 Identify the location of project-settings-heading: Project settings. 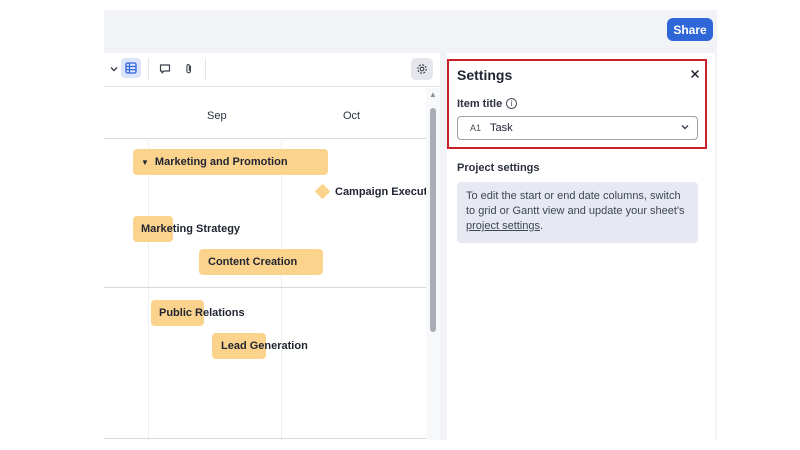
(498, 168).